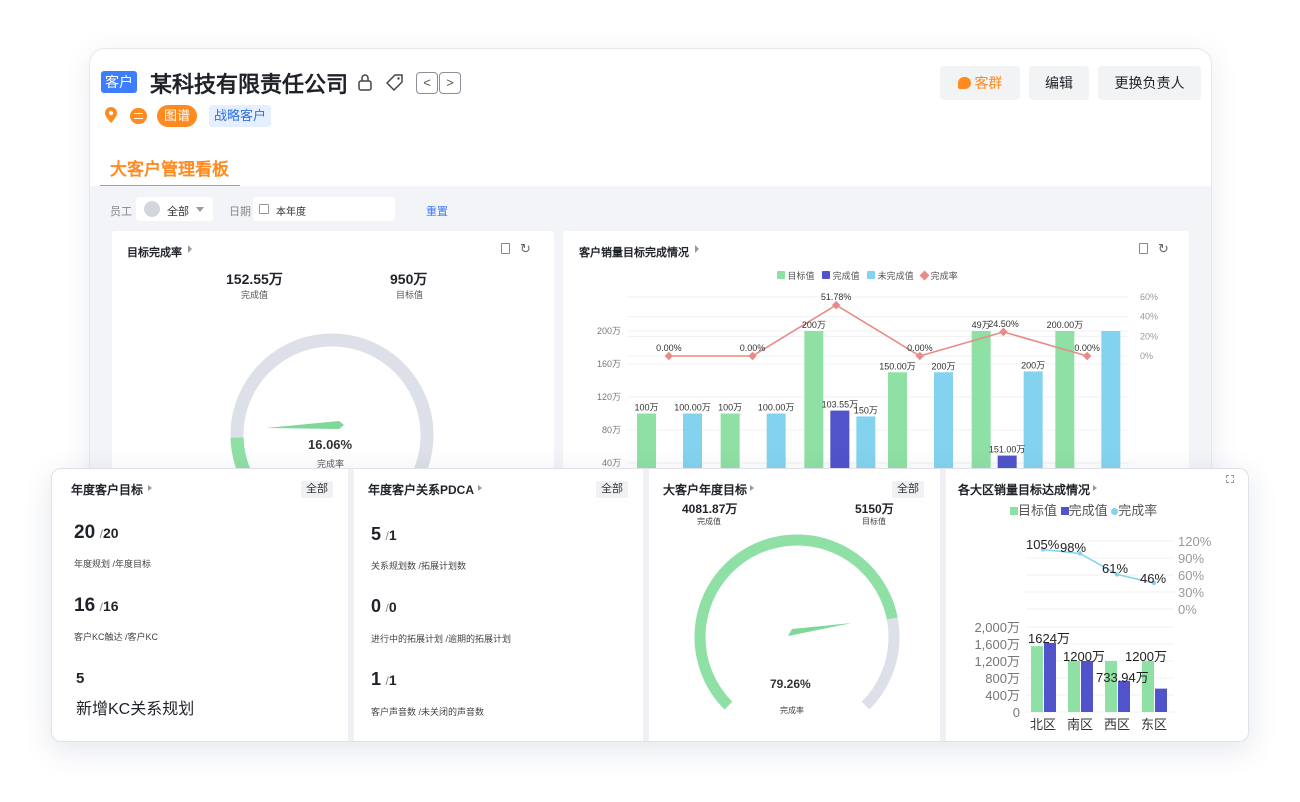  Describe the element at coordinates (836, 297) in the screenshot. I see `rate-label: 51.78%` at that location.